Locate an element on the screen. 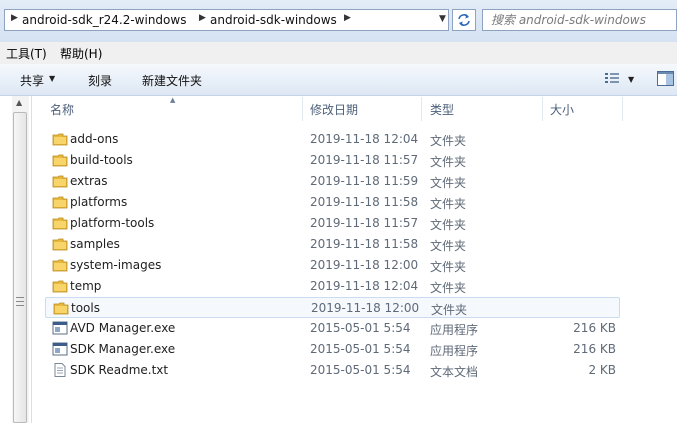 The width and height of the screenshot is (677, 423). file-name: temp is located at coordinates (86, 286).